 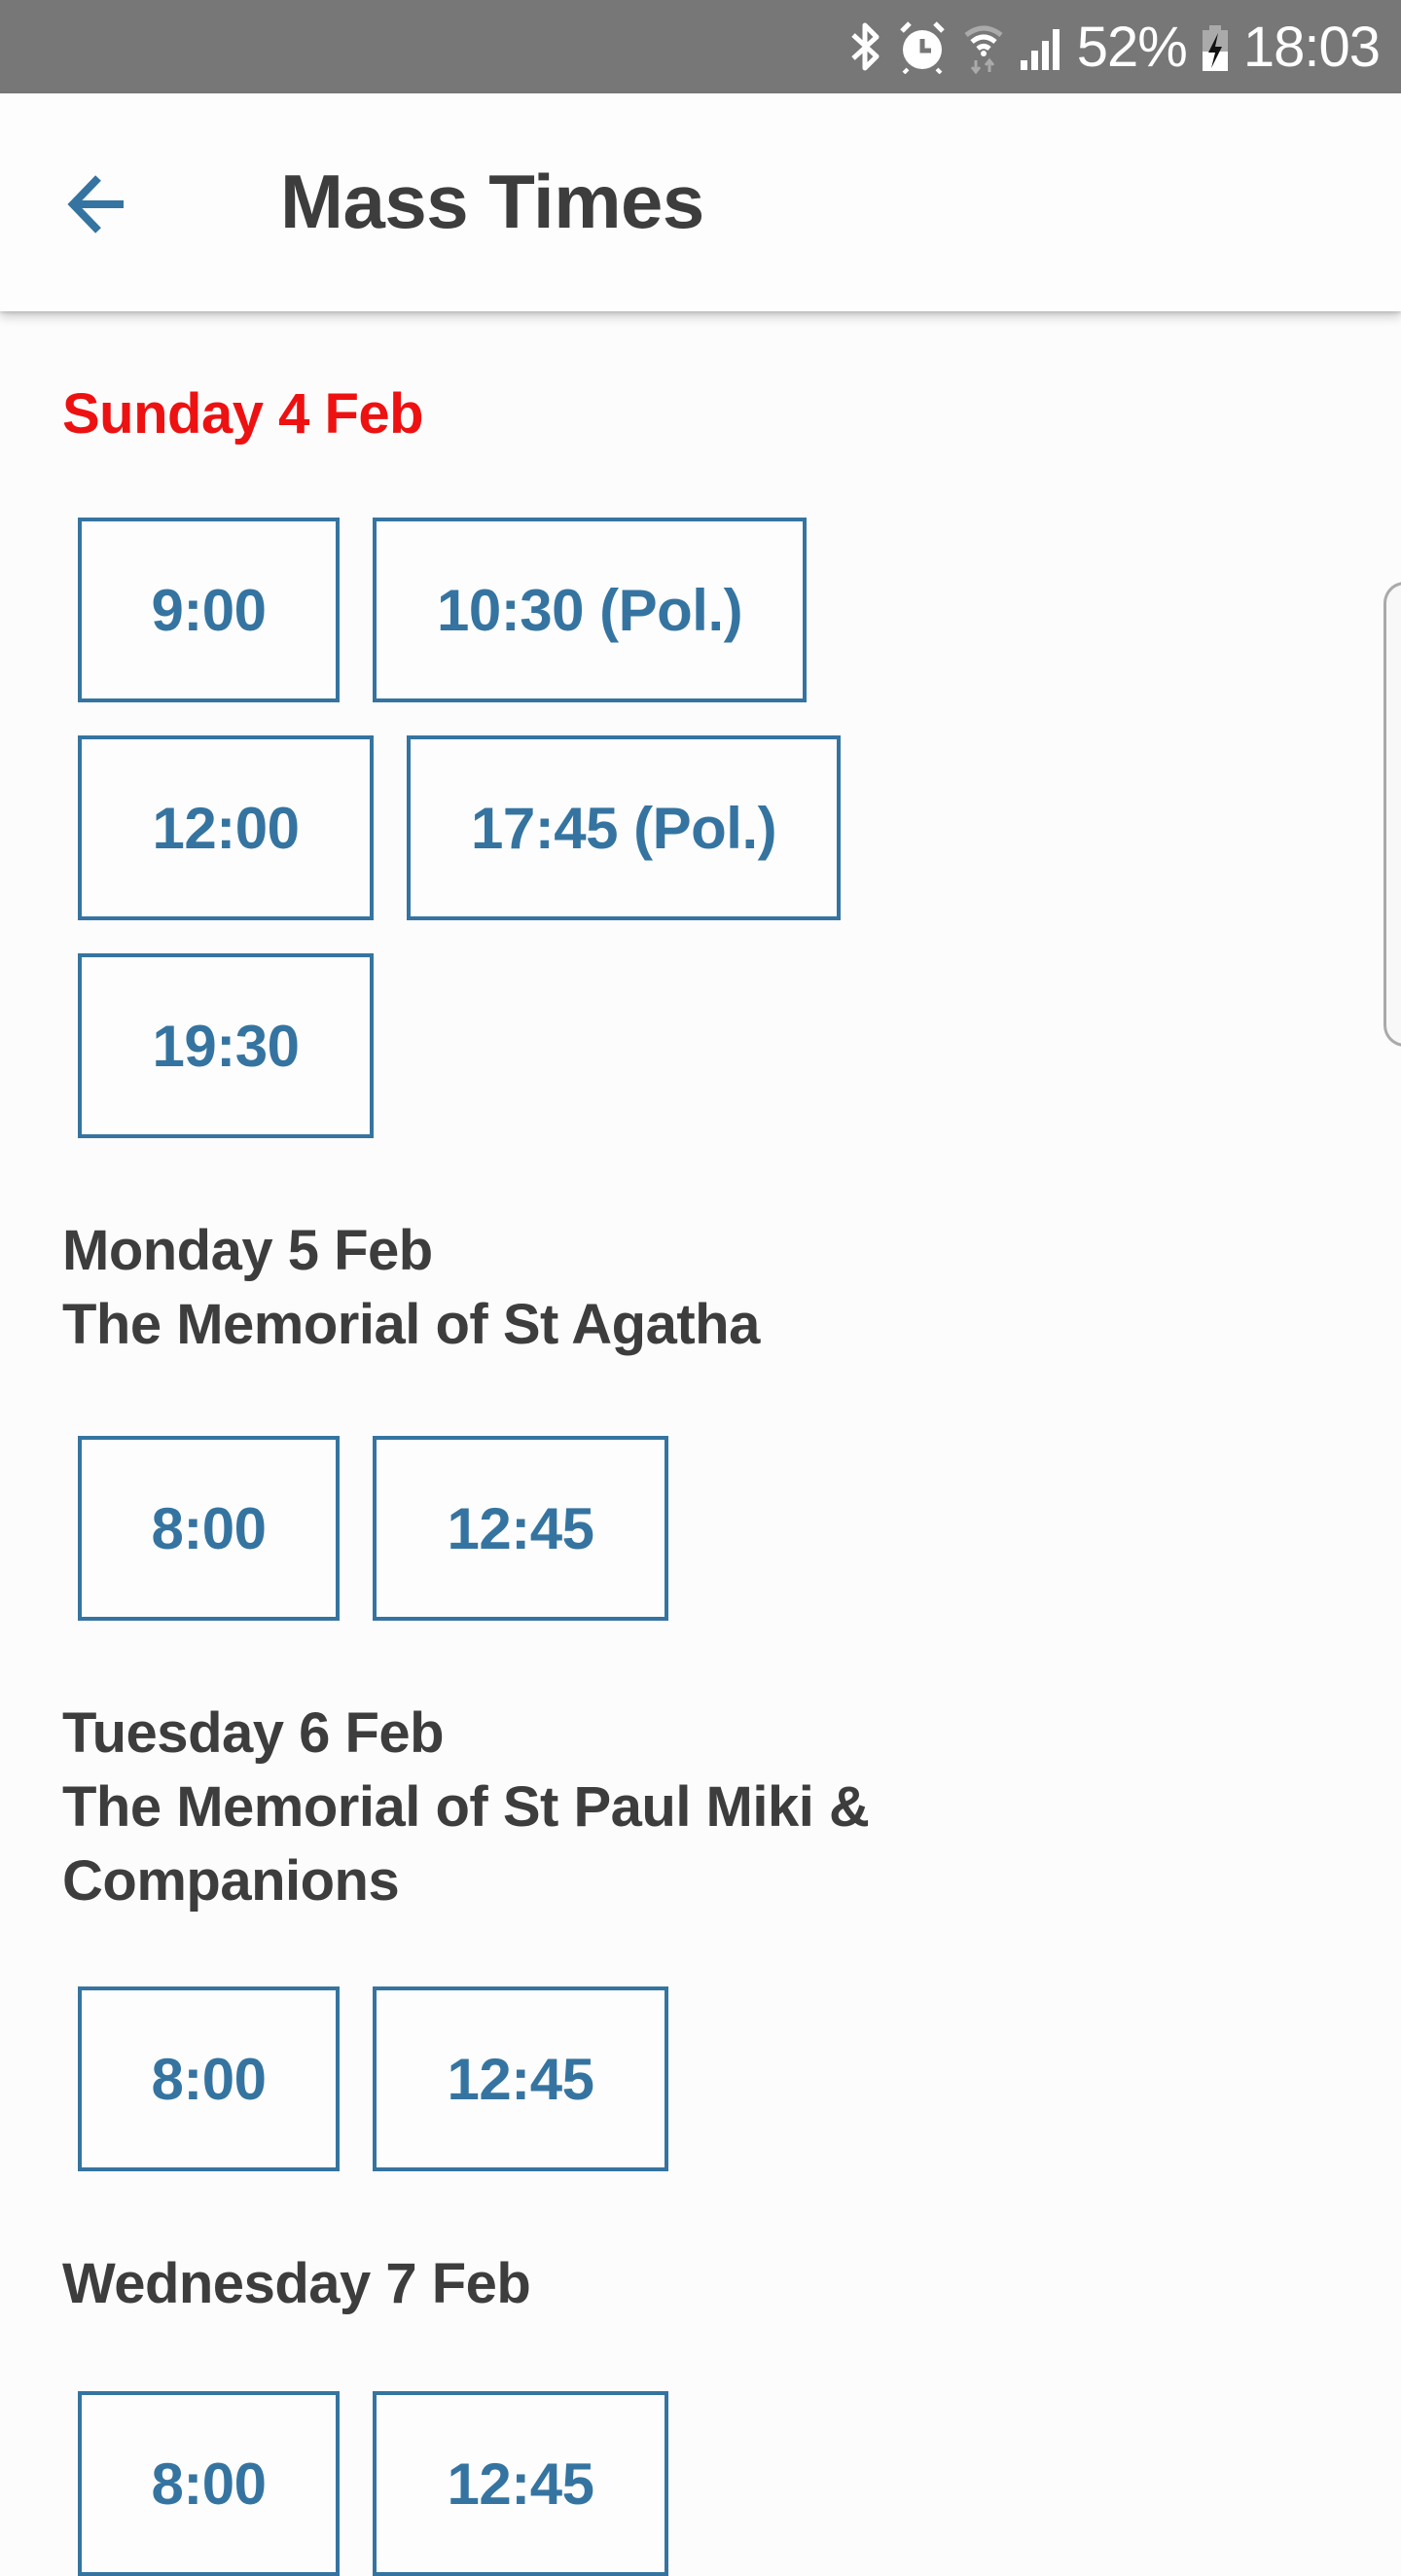 I want to click on mass-time-button: 17:45 (Pol.), so click(x=624, y=827).